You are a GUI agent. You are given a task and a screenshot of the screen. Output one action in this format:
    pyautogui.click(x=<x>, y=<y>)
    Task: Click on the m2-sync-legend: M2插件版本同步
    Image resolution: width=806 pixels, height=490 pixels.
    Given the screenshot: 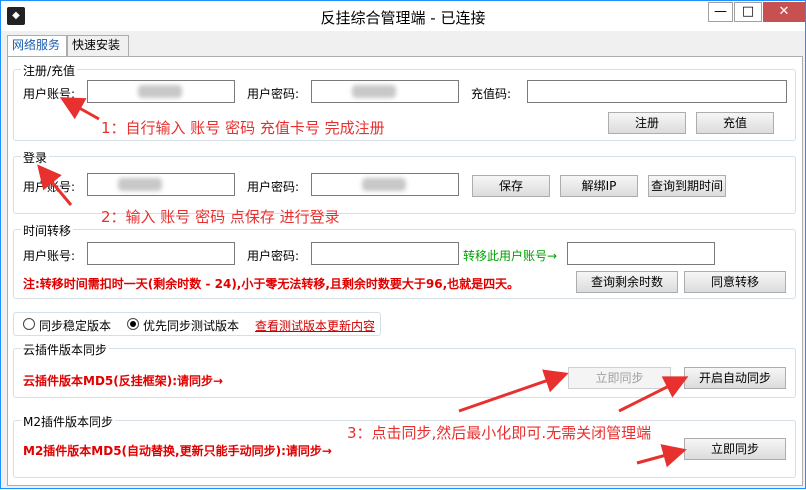 What is the action you would take?
    pyautogui.click(x=68, y=421)
    